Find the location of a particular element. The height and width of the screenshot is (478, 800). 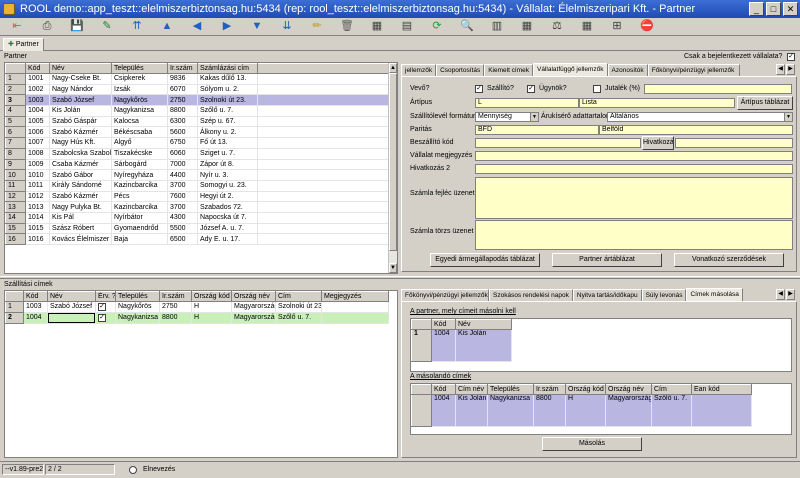

cell-telepules: Nagykanizsa is located at coordinates (137, 318).